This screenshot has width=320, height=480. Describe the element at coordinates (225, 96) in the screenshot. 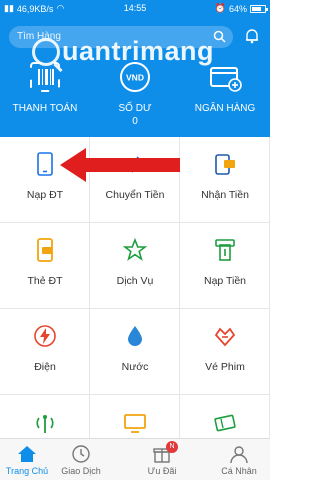

I see `bank-button: NGÂN HÀNG` at that location.